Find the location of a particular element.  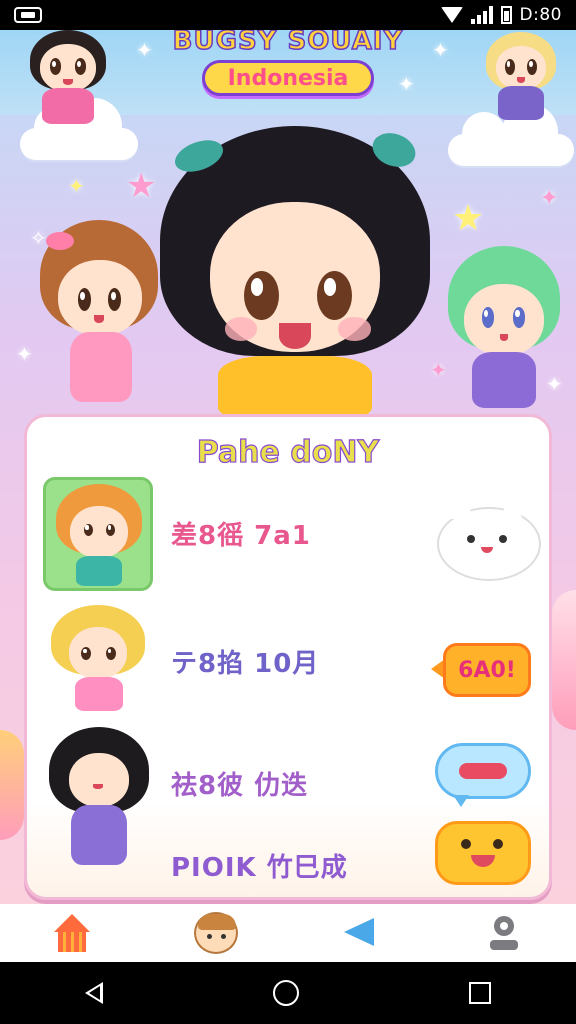

system-nav-bar is located at coordinates (288, 993).